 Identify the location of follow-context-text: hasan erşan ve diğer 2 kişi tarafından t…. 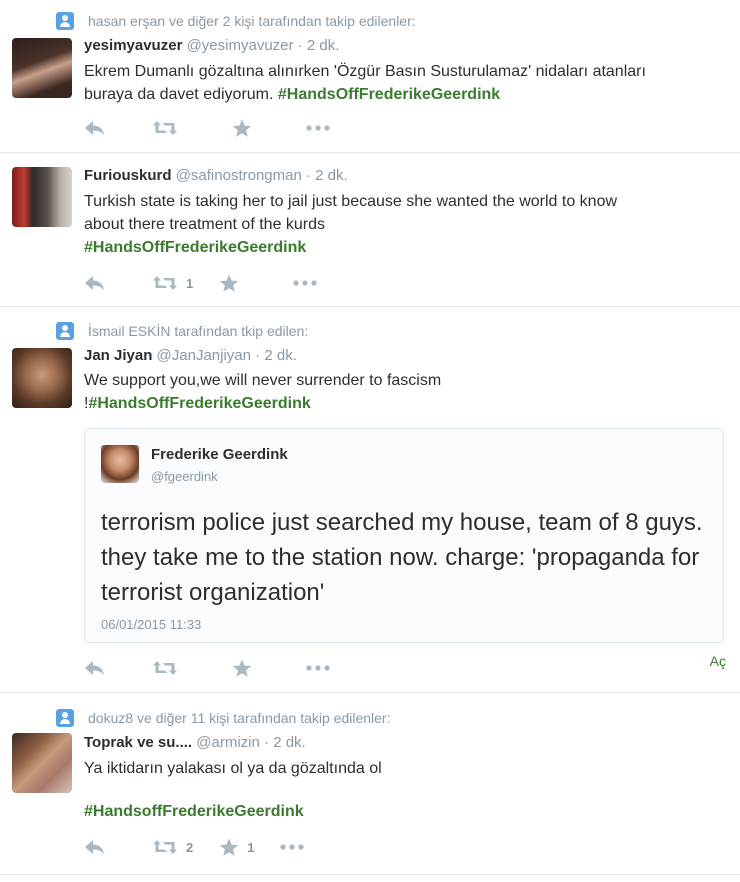
(252, 21).